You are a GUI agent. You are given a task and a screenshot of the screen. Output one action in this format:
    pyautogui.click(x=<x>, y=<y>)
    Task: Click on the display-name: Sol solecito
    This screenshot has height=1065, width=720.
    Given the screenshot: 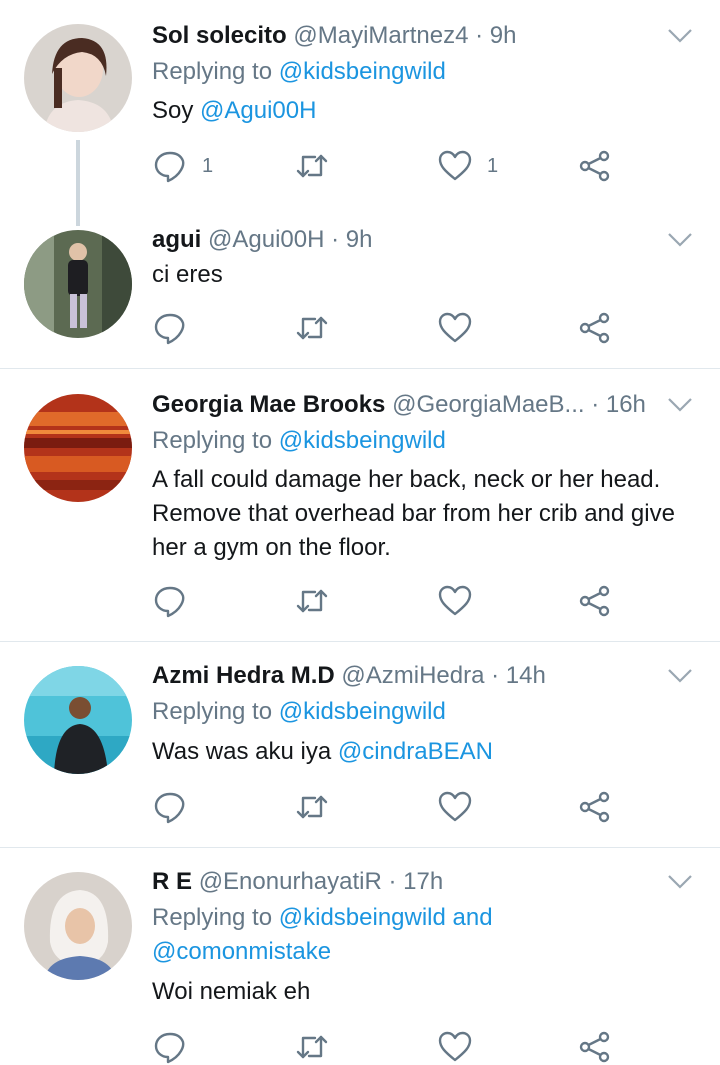 What is the action you would take?
    pyautogui.click(x=219, y=35)
    